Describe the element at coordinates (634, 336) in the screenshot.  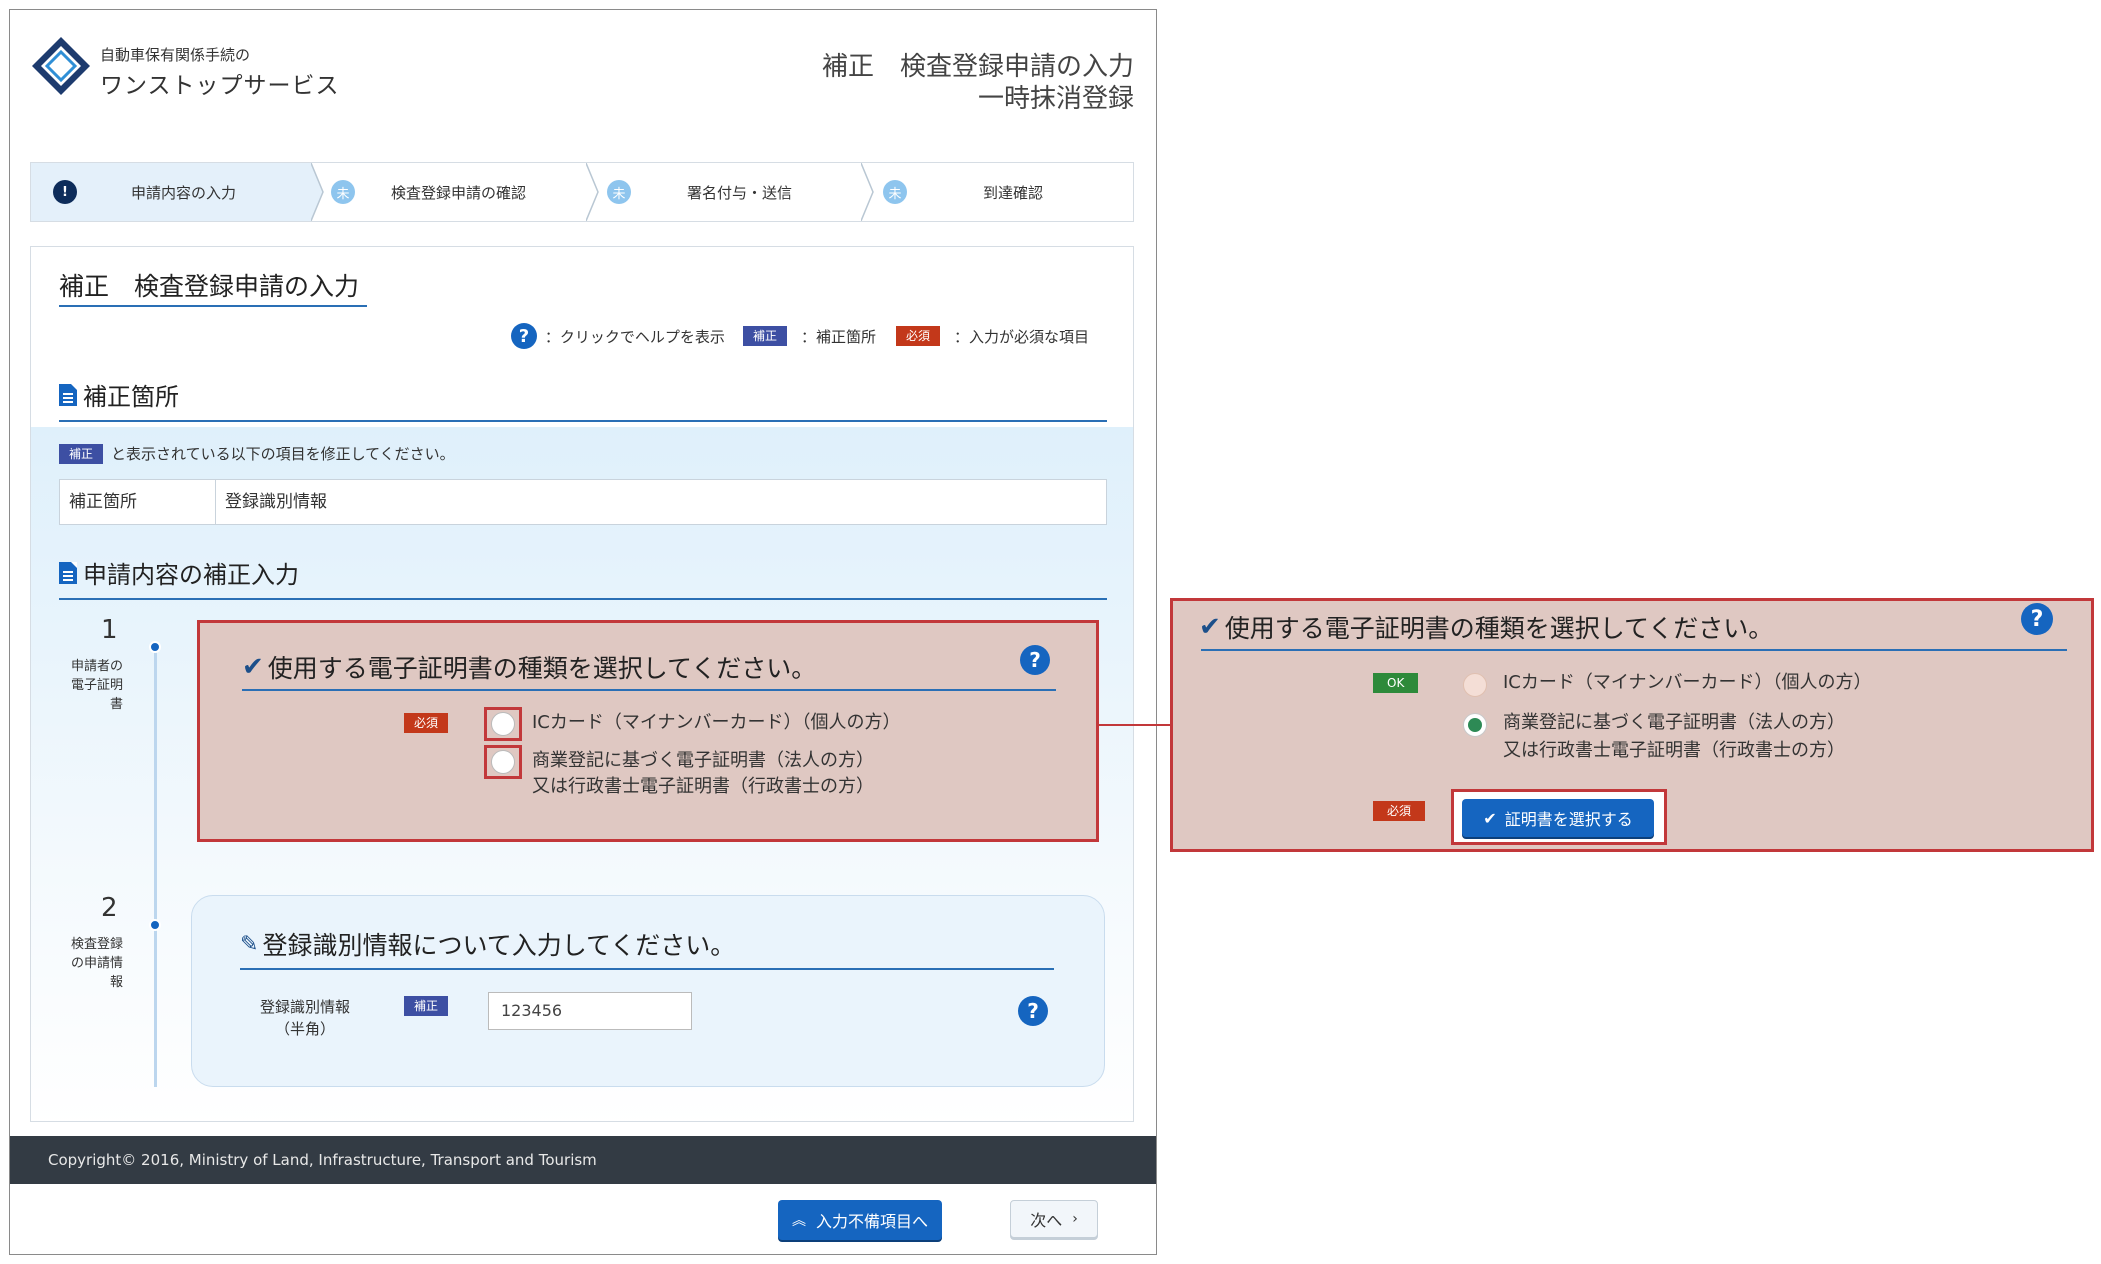
I see `legend-help-text: ：クリックでヘルプを表示` at that location.